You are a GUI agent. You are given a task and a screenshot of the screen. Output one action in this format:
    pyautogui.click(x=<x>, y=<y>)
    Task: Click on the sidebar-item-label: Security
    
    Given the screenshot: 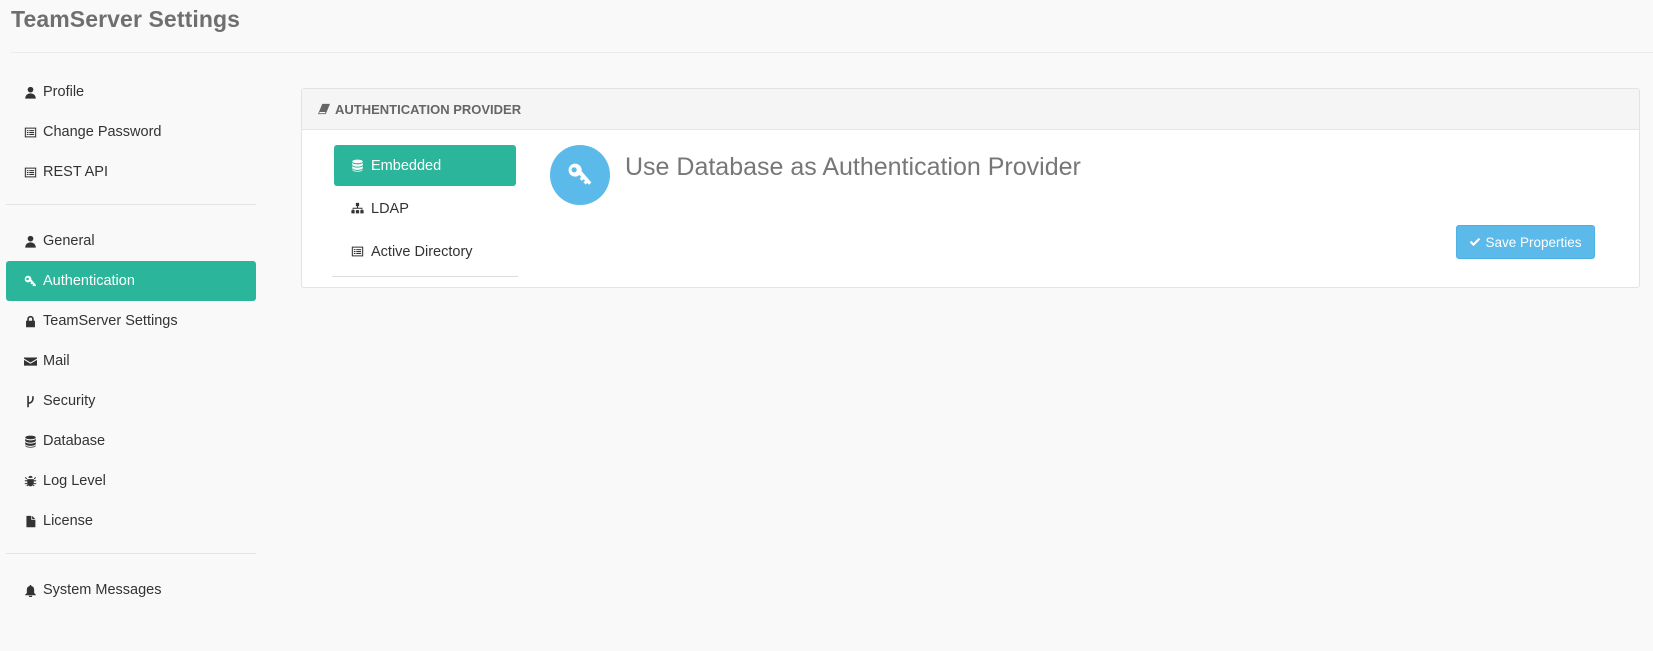 What is the action you would take?
    pyautogui.click(x=69, y=401)
    